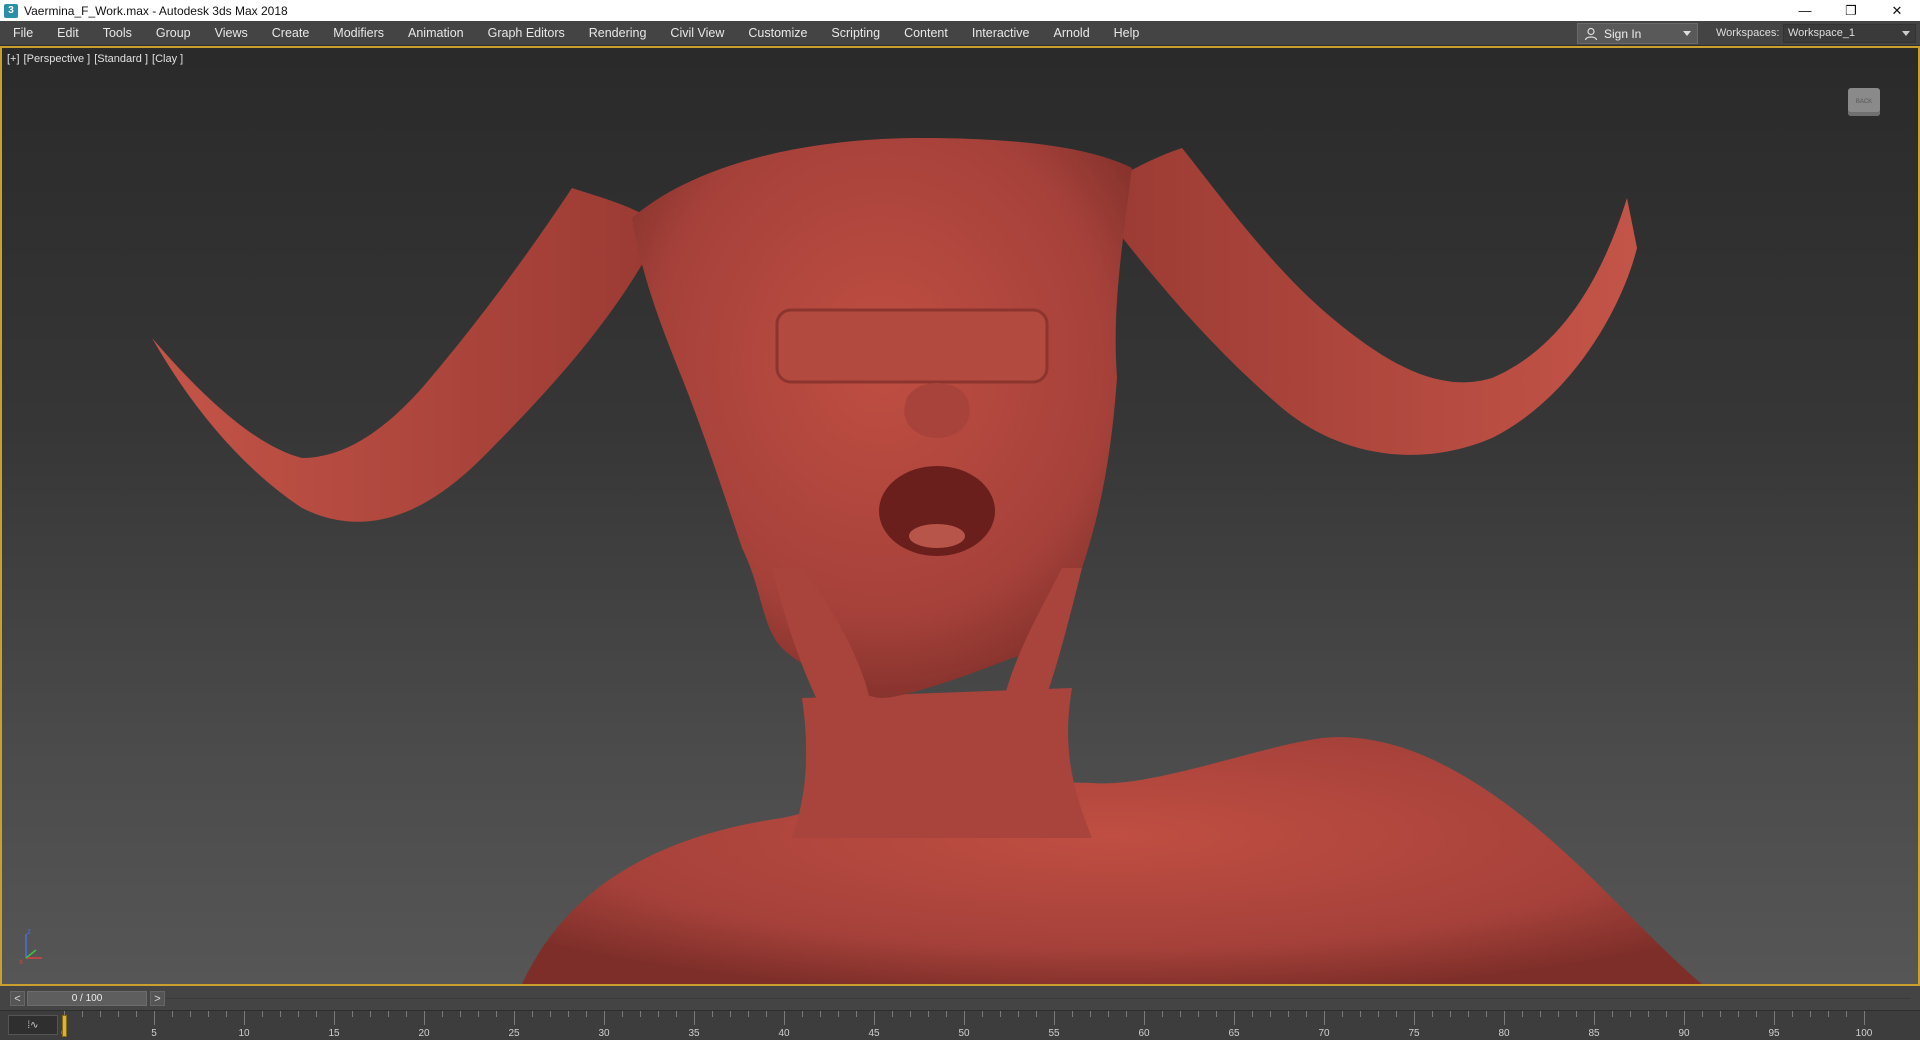  What do you see at coordinates (436, 33) in the screenshot?
I see `menu-animation: Animation` at bounding box center [436, 33].